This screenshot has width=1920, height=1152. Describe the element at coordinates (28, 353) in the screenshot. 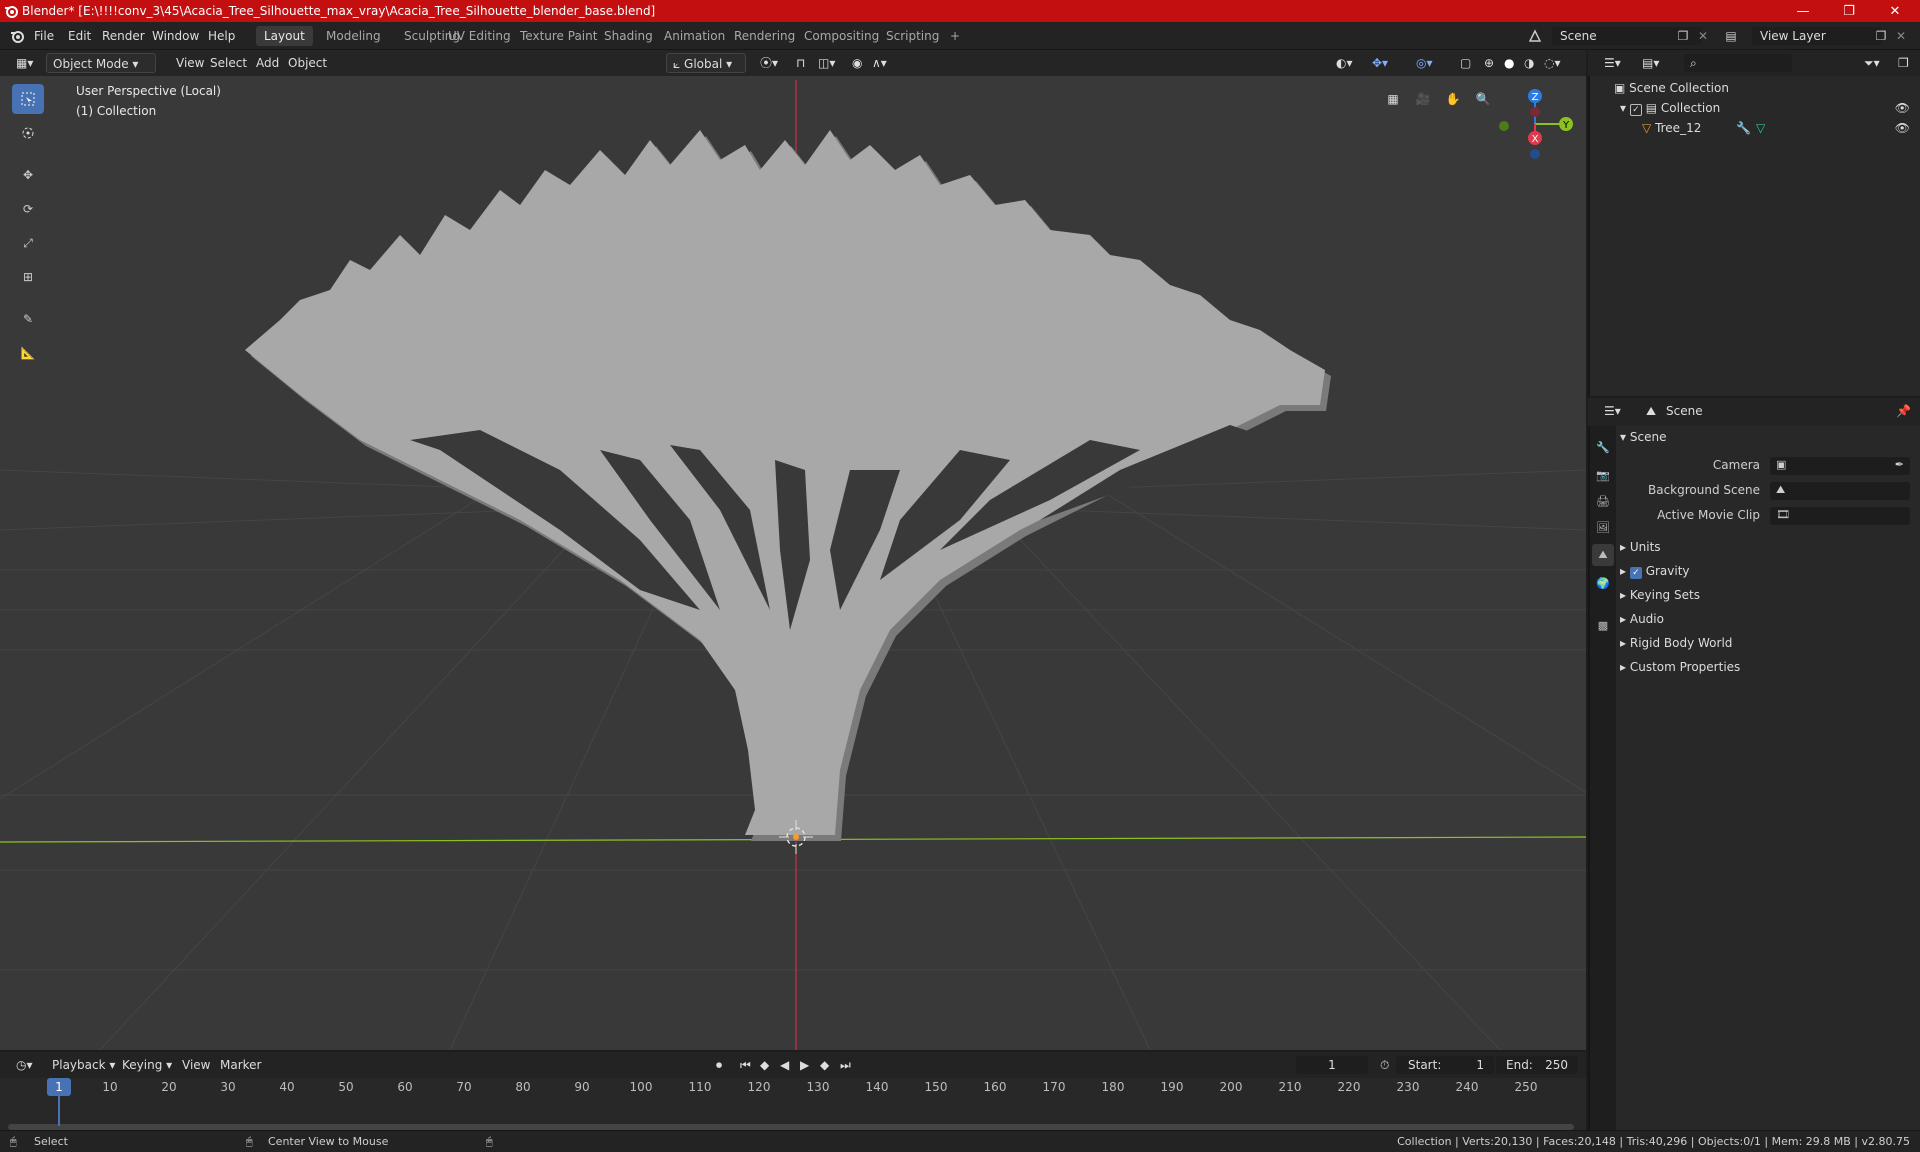

I see `measure-tool: 📐` at that location.